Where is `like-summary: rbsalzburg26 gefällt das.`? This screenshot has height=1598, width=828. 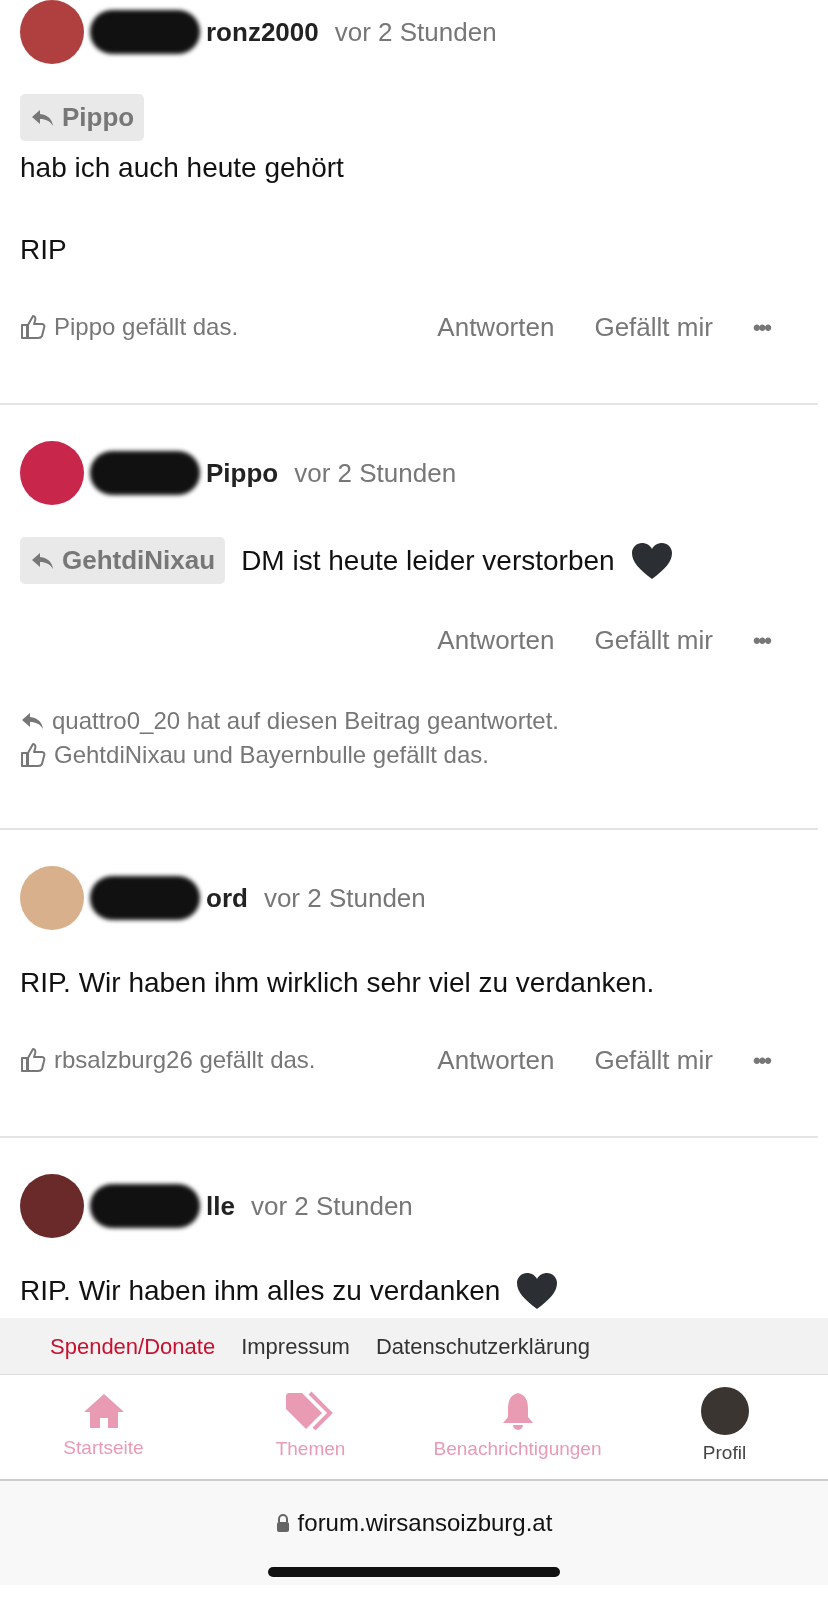
like-summary: rbsalzburg26 gefällt das. is located at coordinates (185, 1060).